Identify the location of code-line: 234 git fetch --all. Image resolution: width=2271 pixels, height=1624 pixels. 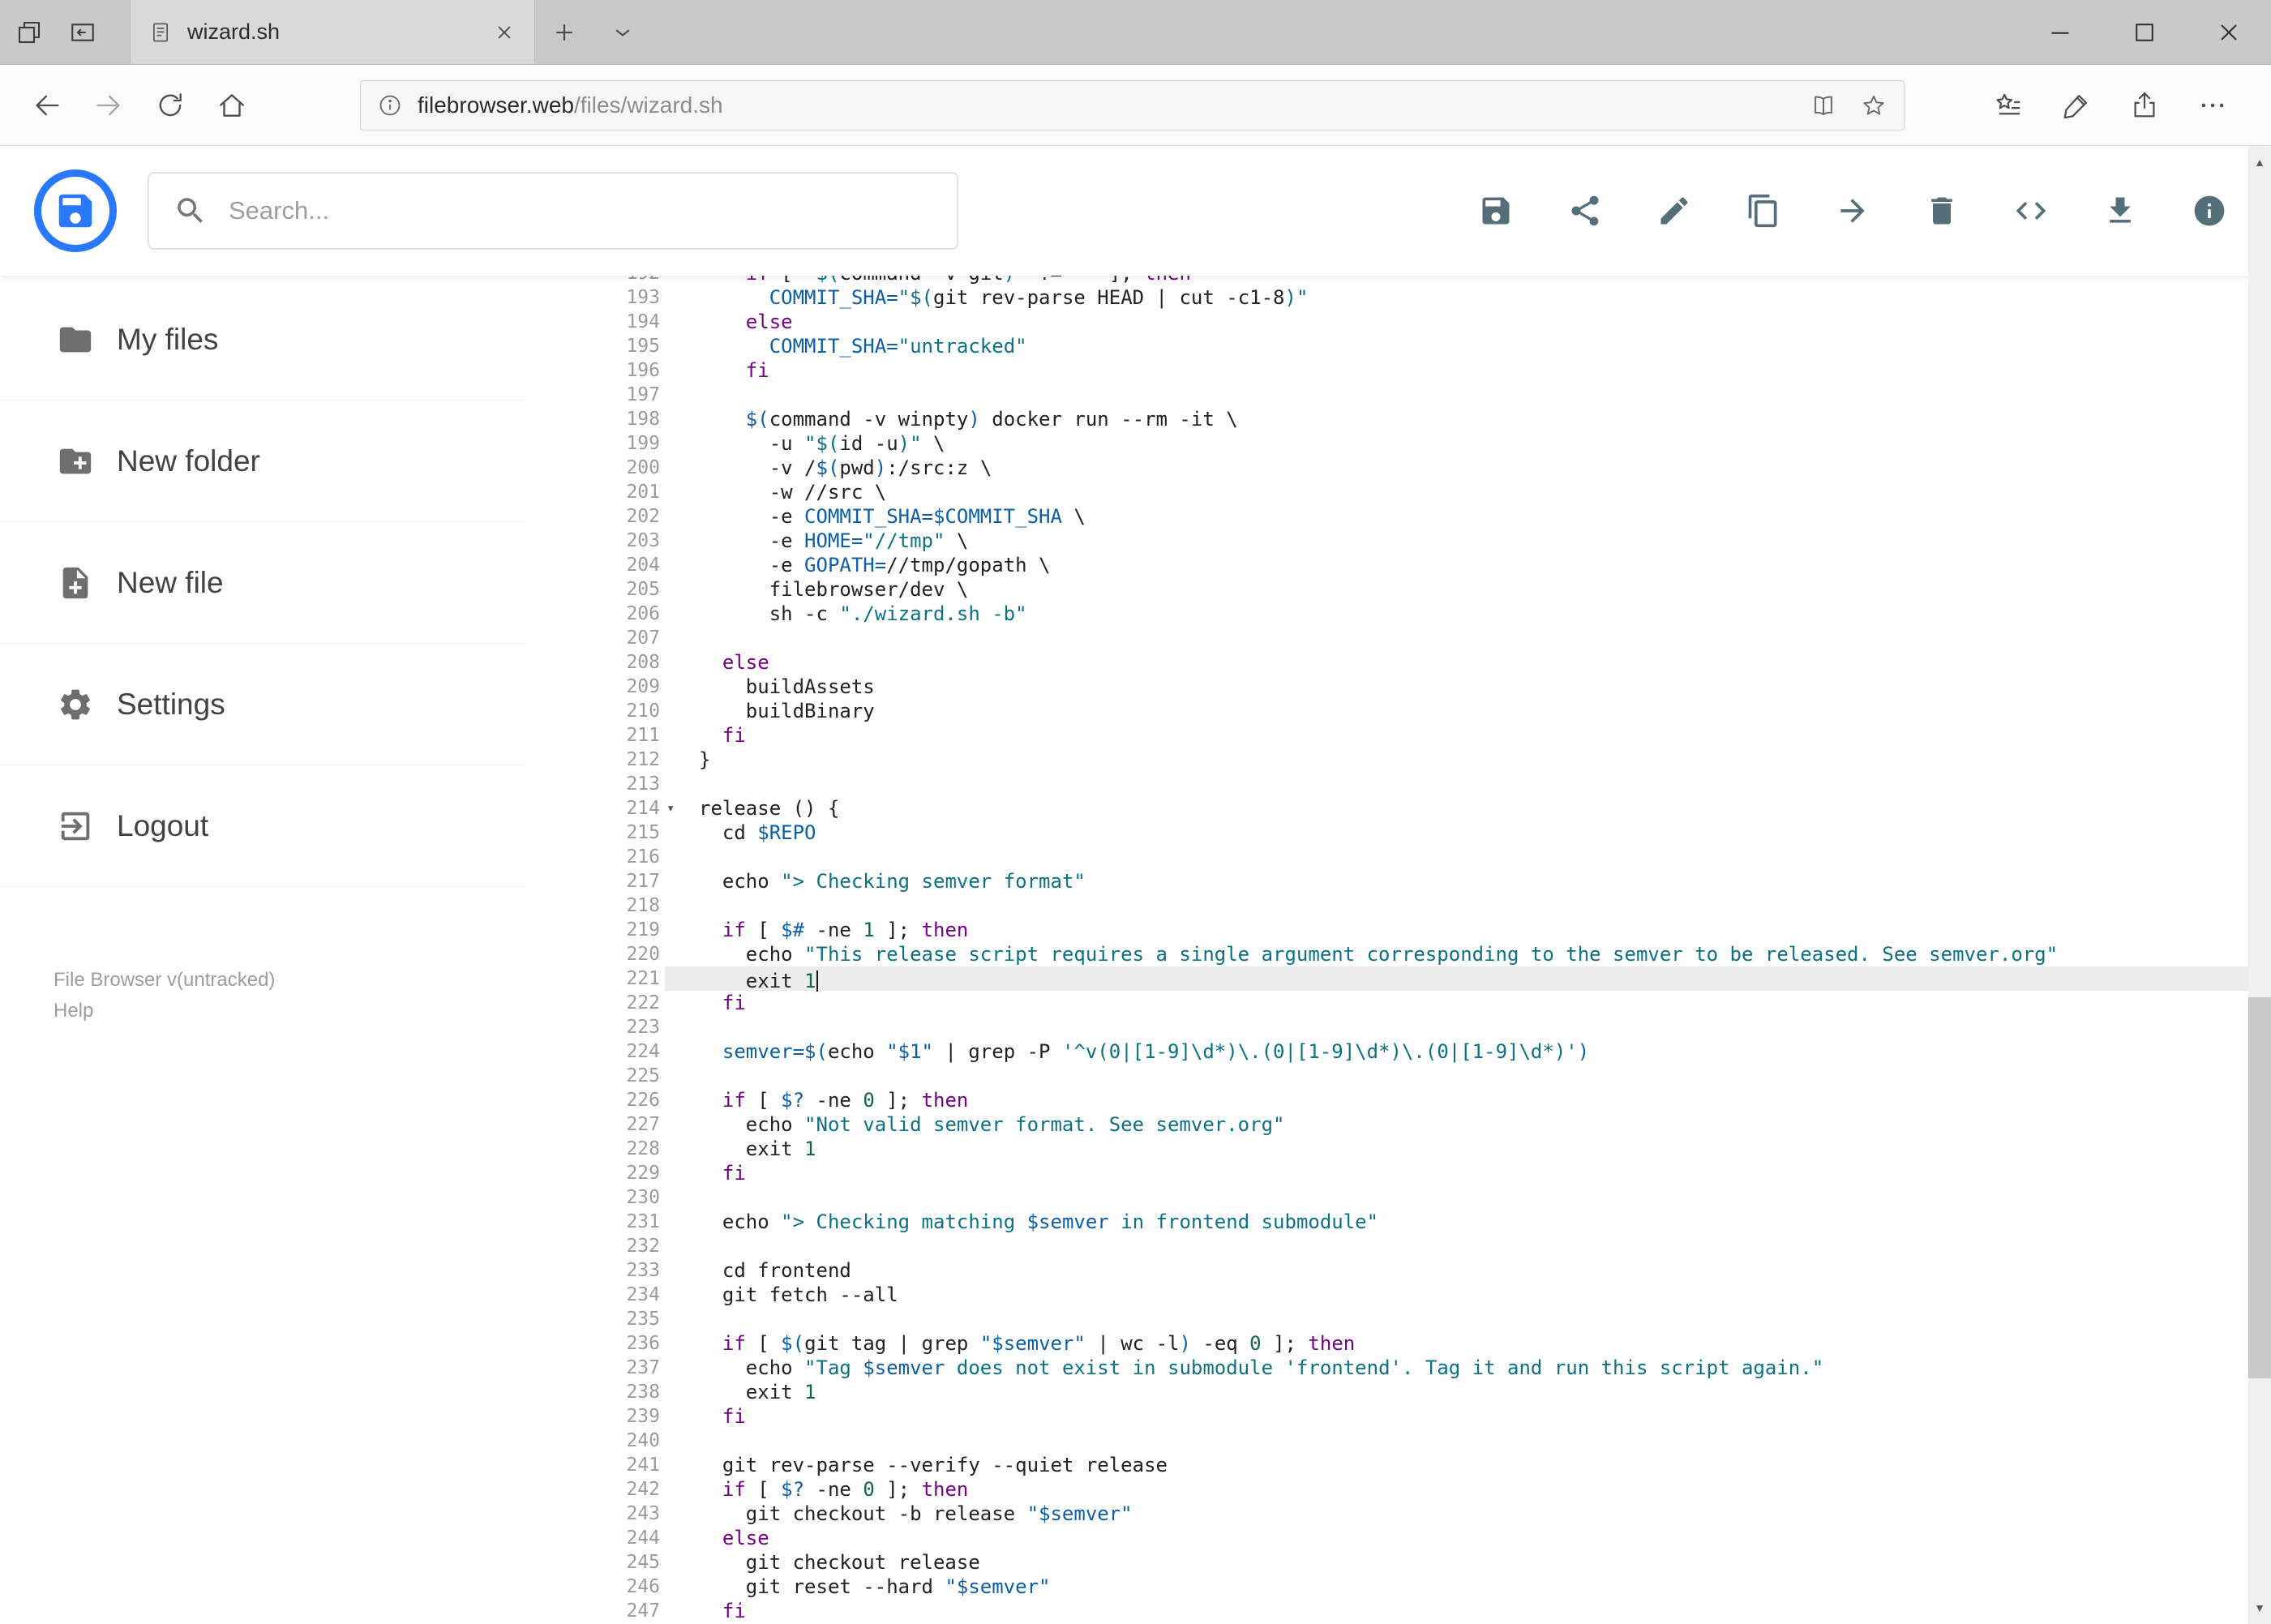
(1398, 1295).